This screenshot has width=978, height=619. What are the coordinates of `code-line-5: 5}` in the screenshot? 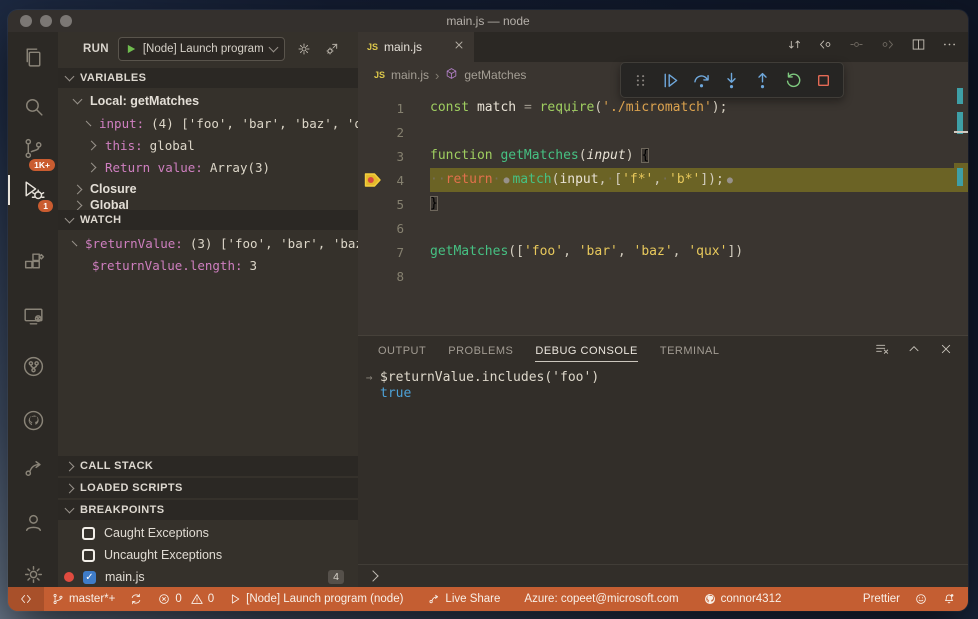 It's located at (663, 204).